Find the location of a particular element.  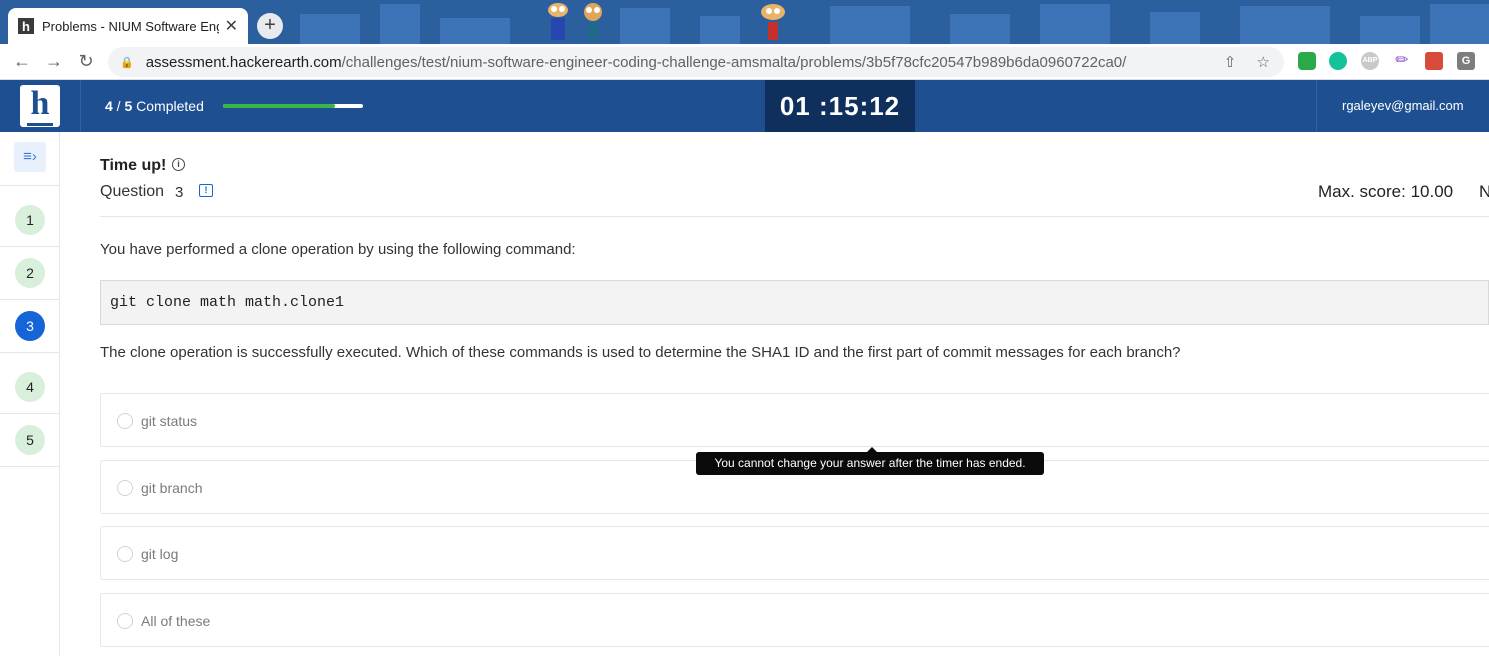

max-score: Max. score: 10.00 is located at coordinates (1386, 191).